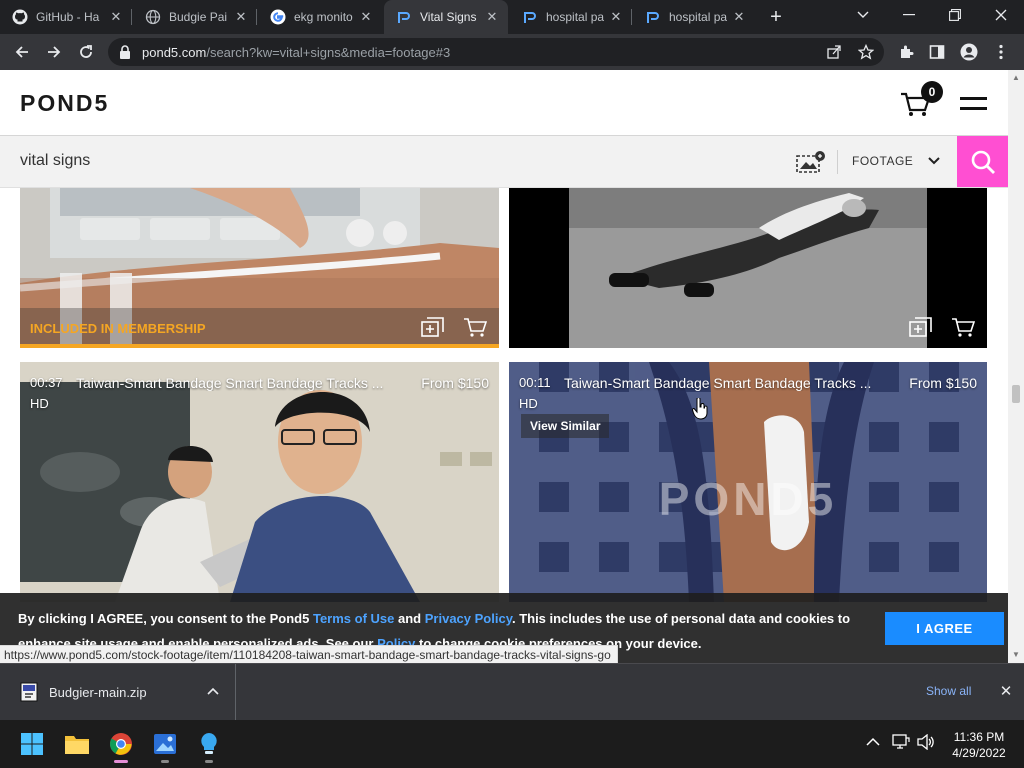  Describe the element at coordinates (165, 745) in the screenshot. I see `photos-app-icon` at that location.